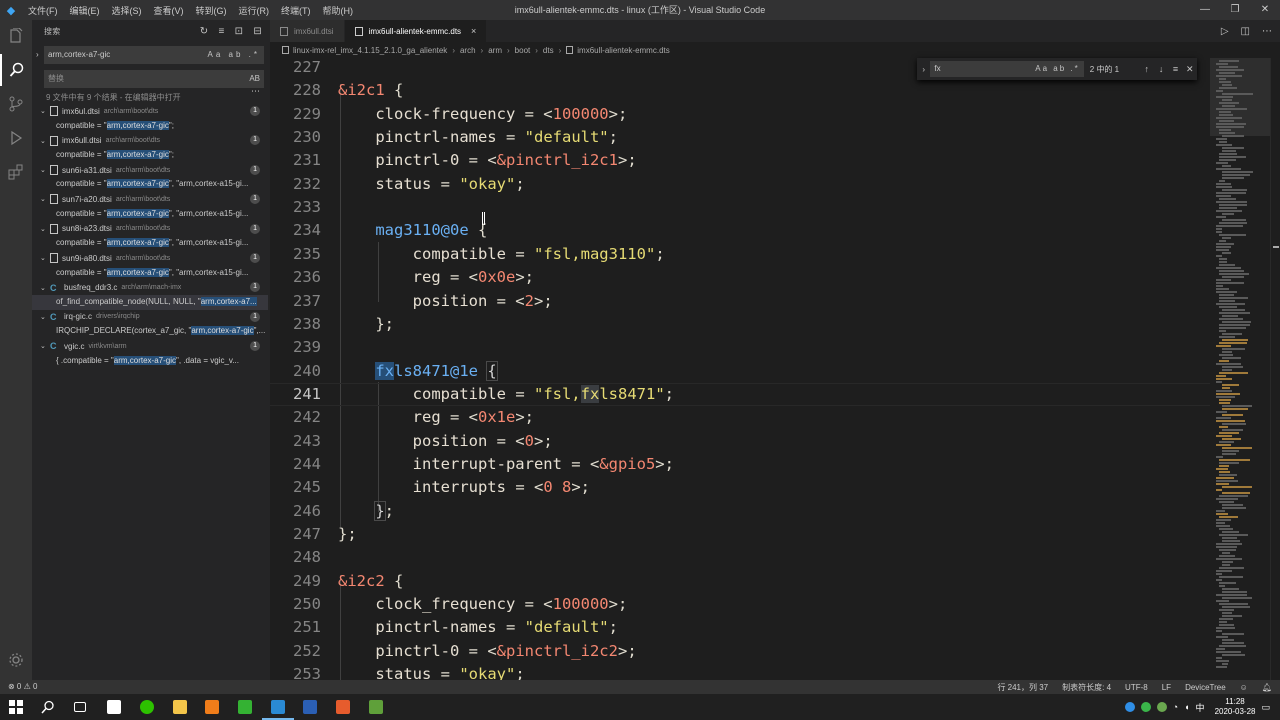 This screenshot has height=720, width=1280. I want to click on breadcrumb-item: arm, so click(495, 50).